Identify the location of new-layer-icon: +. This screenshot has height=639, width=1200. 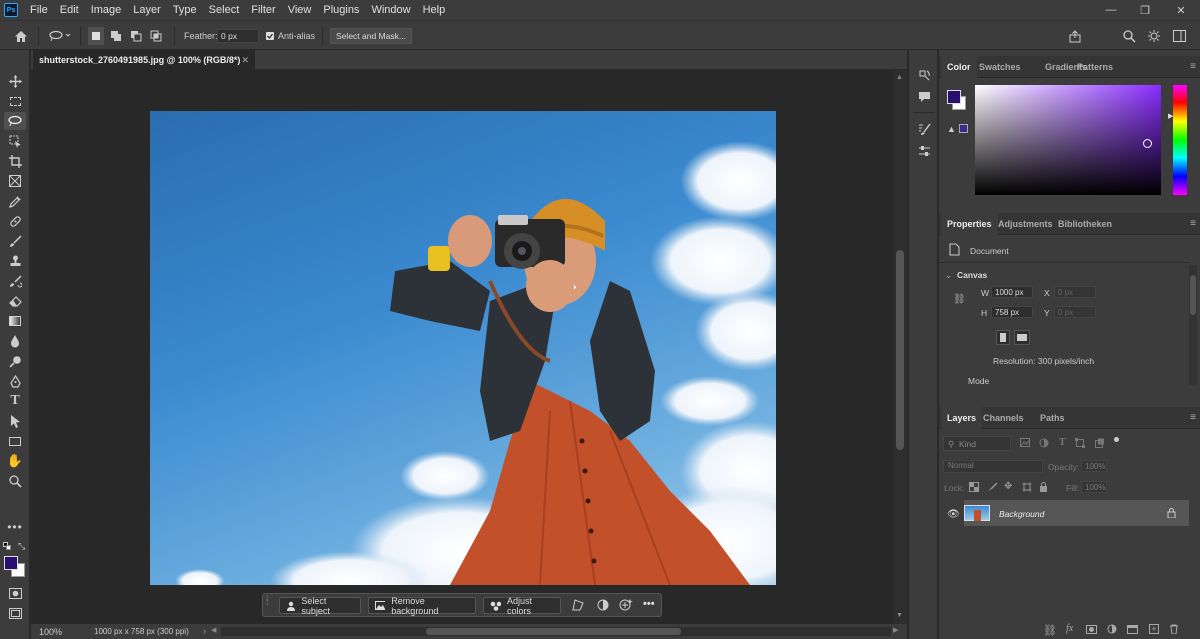
(1154, 629).